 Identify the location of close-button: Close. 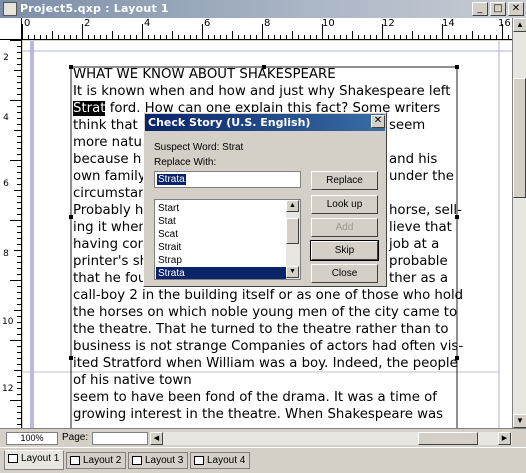
(344, 273).